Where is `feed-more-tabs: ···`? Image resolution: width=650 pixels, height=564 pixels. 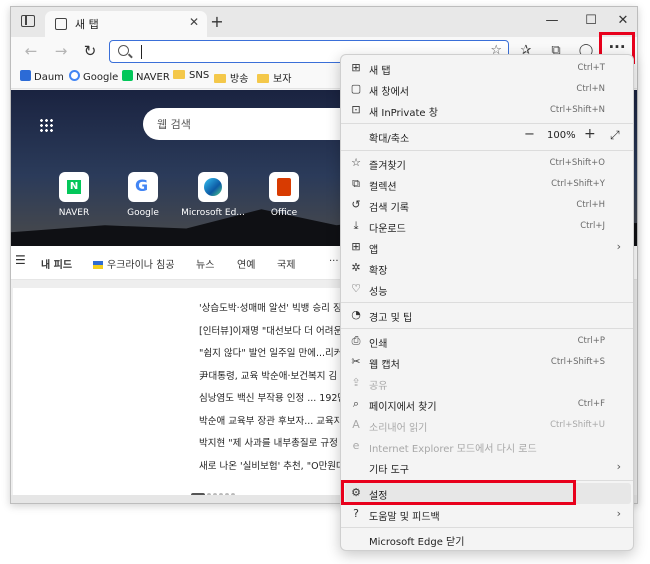 feed-more-tabs: ··· is located at coordinates (334, 261).